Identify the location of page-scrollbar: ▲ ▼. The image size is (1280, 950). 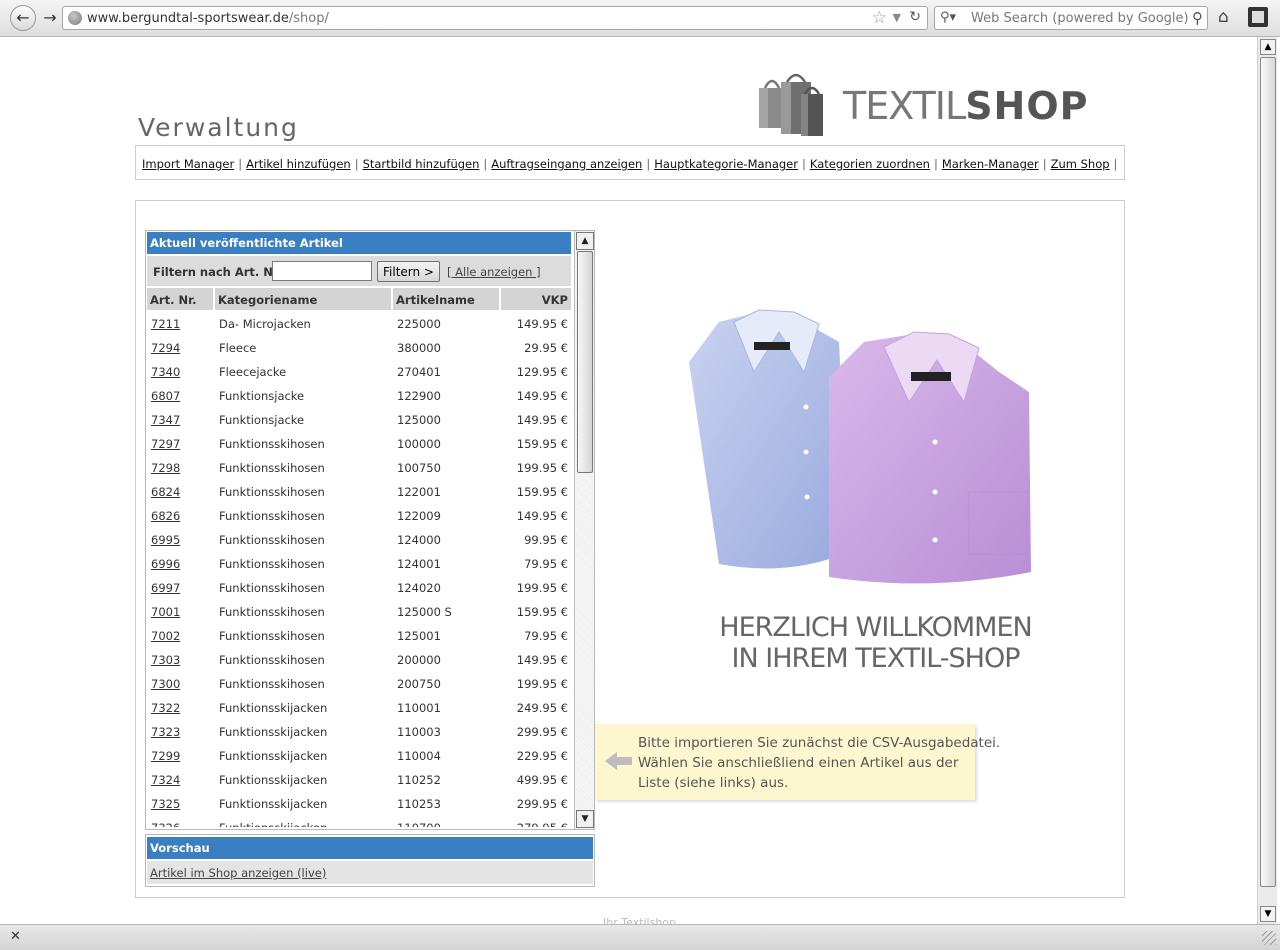
(1267, 480).